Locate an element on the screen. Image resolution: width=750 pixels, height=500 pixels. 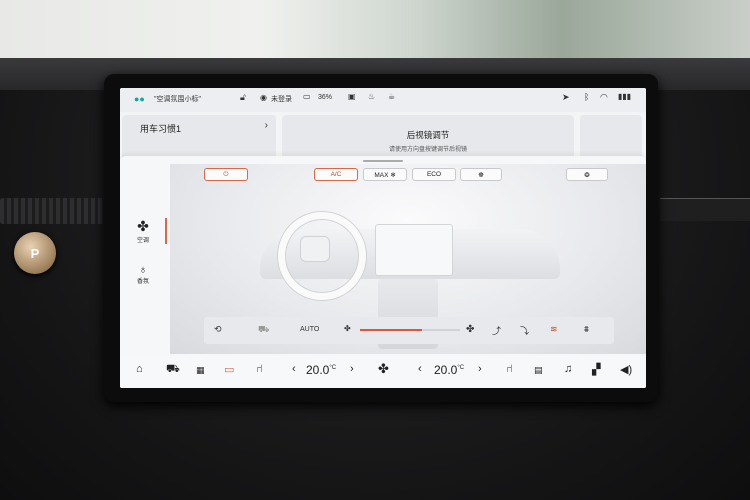
battery-level: 36% is located at coordinates (325, 97).